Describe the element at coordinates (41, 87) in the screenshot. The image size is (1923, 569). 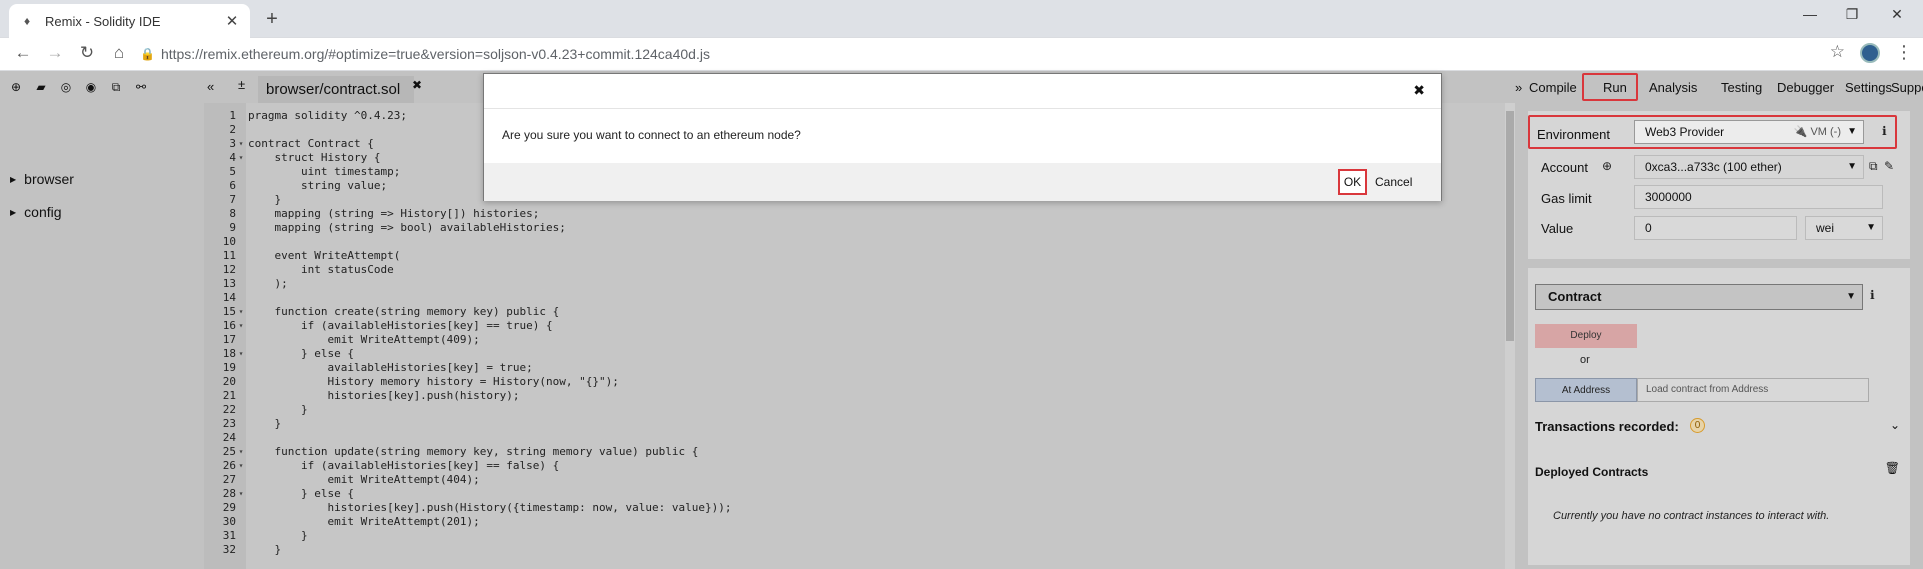
I see `open-folder-icon: ▰` at that location.